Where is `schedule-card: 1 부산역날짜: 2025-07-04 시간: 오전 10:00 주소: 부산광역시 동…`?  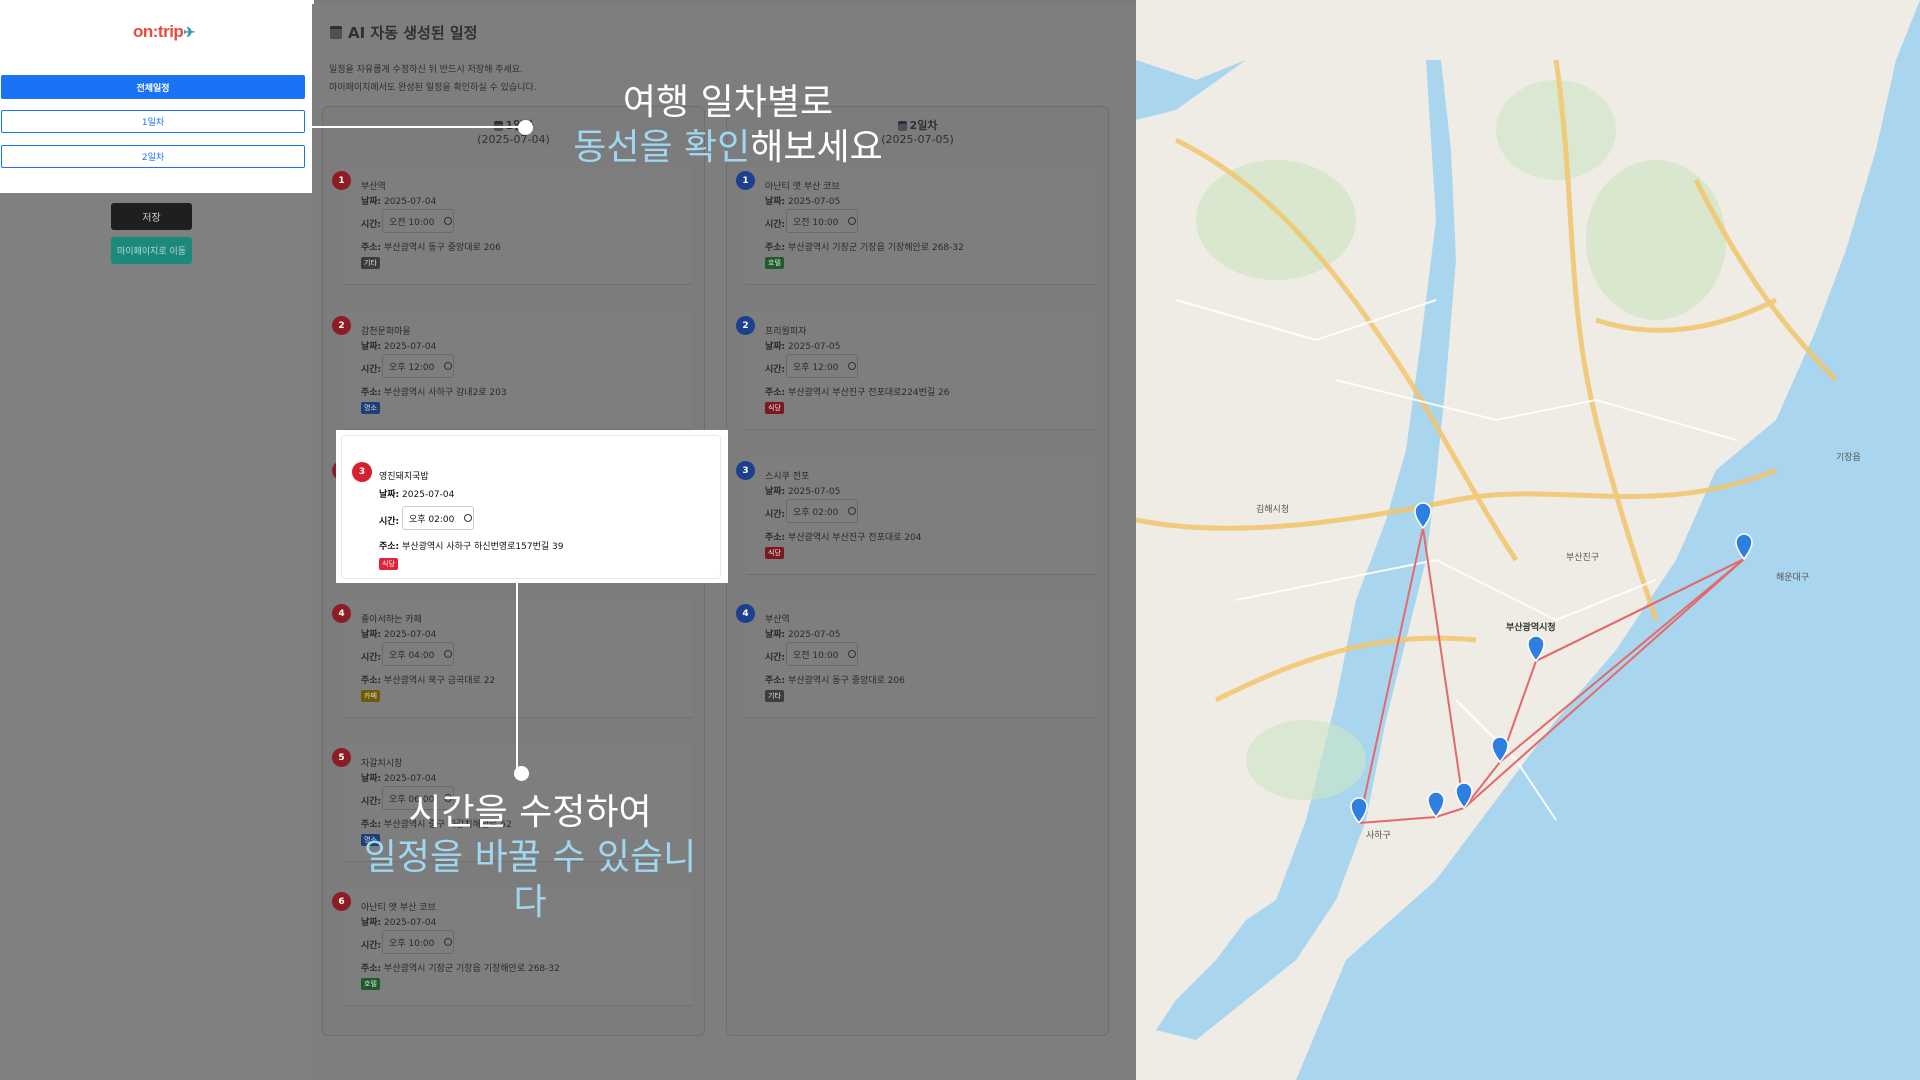
schedule-card: 1 부산역날짜: 2025-07-04 시간: 오전 10:00 주소: 부산광역시 동… is located at coordinates (512, 226).